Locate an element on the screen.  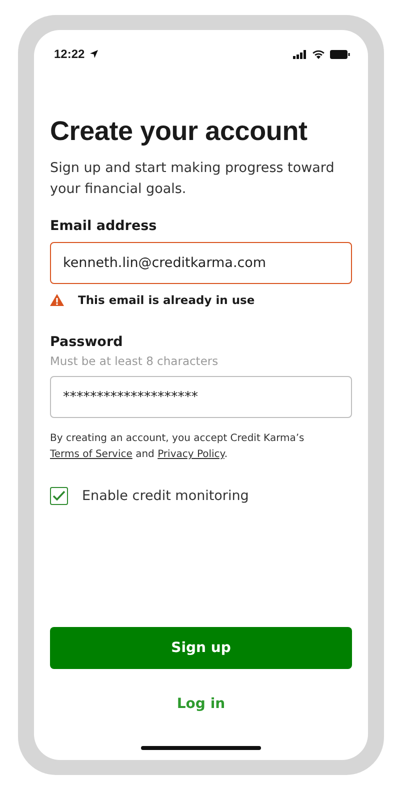
signal-icon is located at coordinates (300, 54).